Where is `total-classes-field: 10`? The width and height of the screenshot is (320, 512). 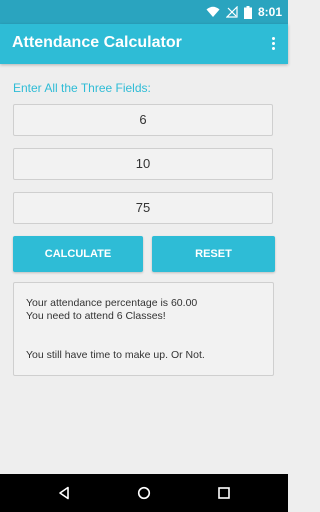
total-classes-field: 10 is located at coordinates (143, 164).